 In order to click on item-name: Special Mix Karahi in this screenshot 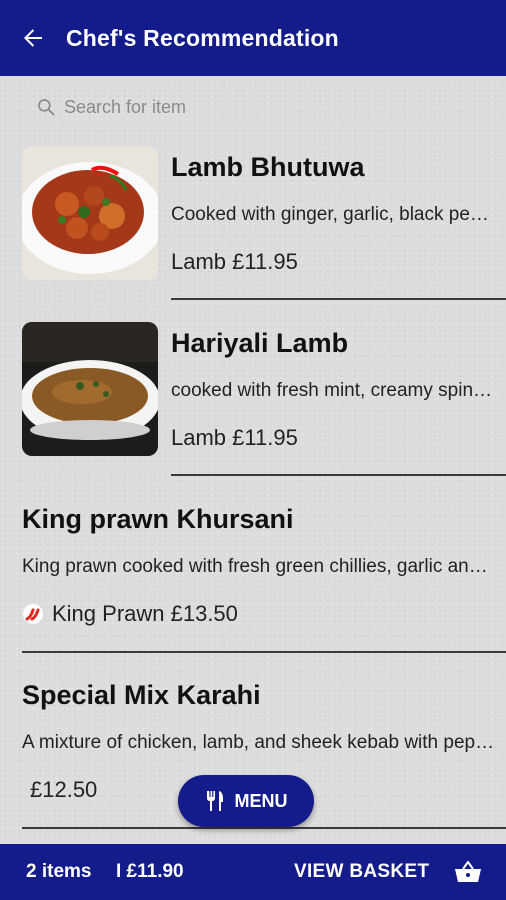, I will do `click(141, 695)`.